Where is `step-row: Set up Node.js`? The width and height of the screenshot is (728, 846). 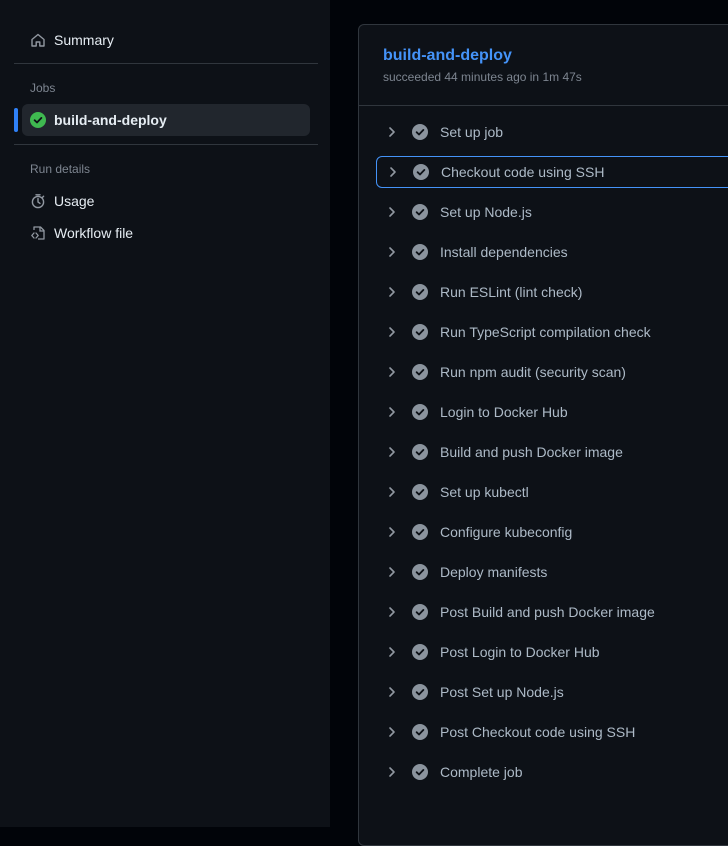 step-row: Set up Node.js is located at coordinates (552, 212).